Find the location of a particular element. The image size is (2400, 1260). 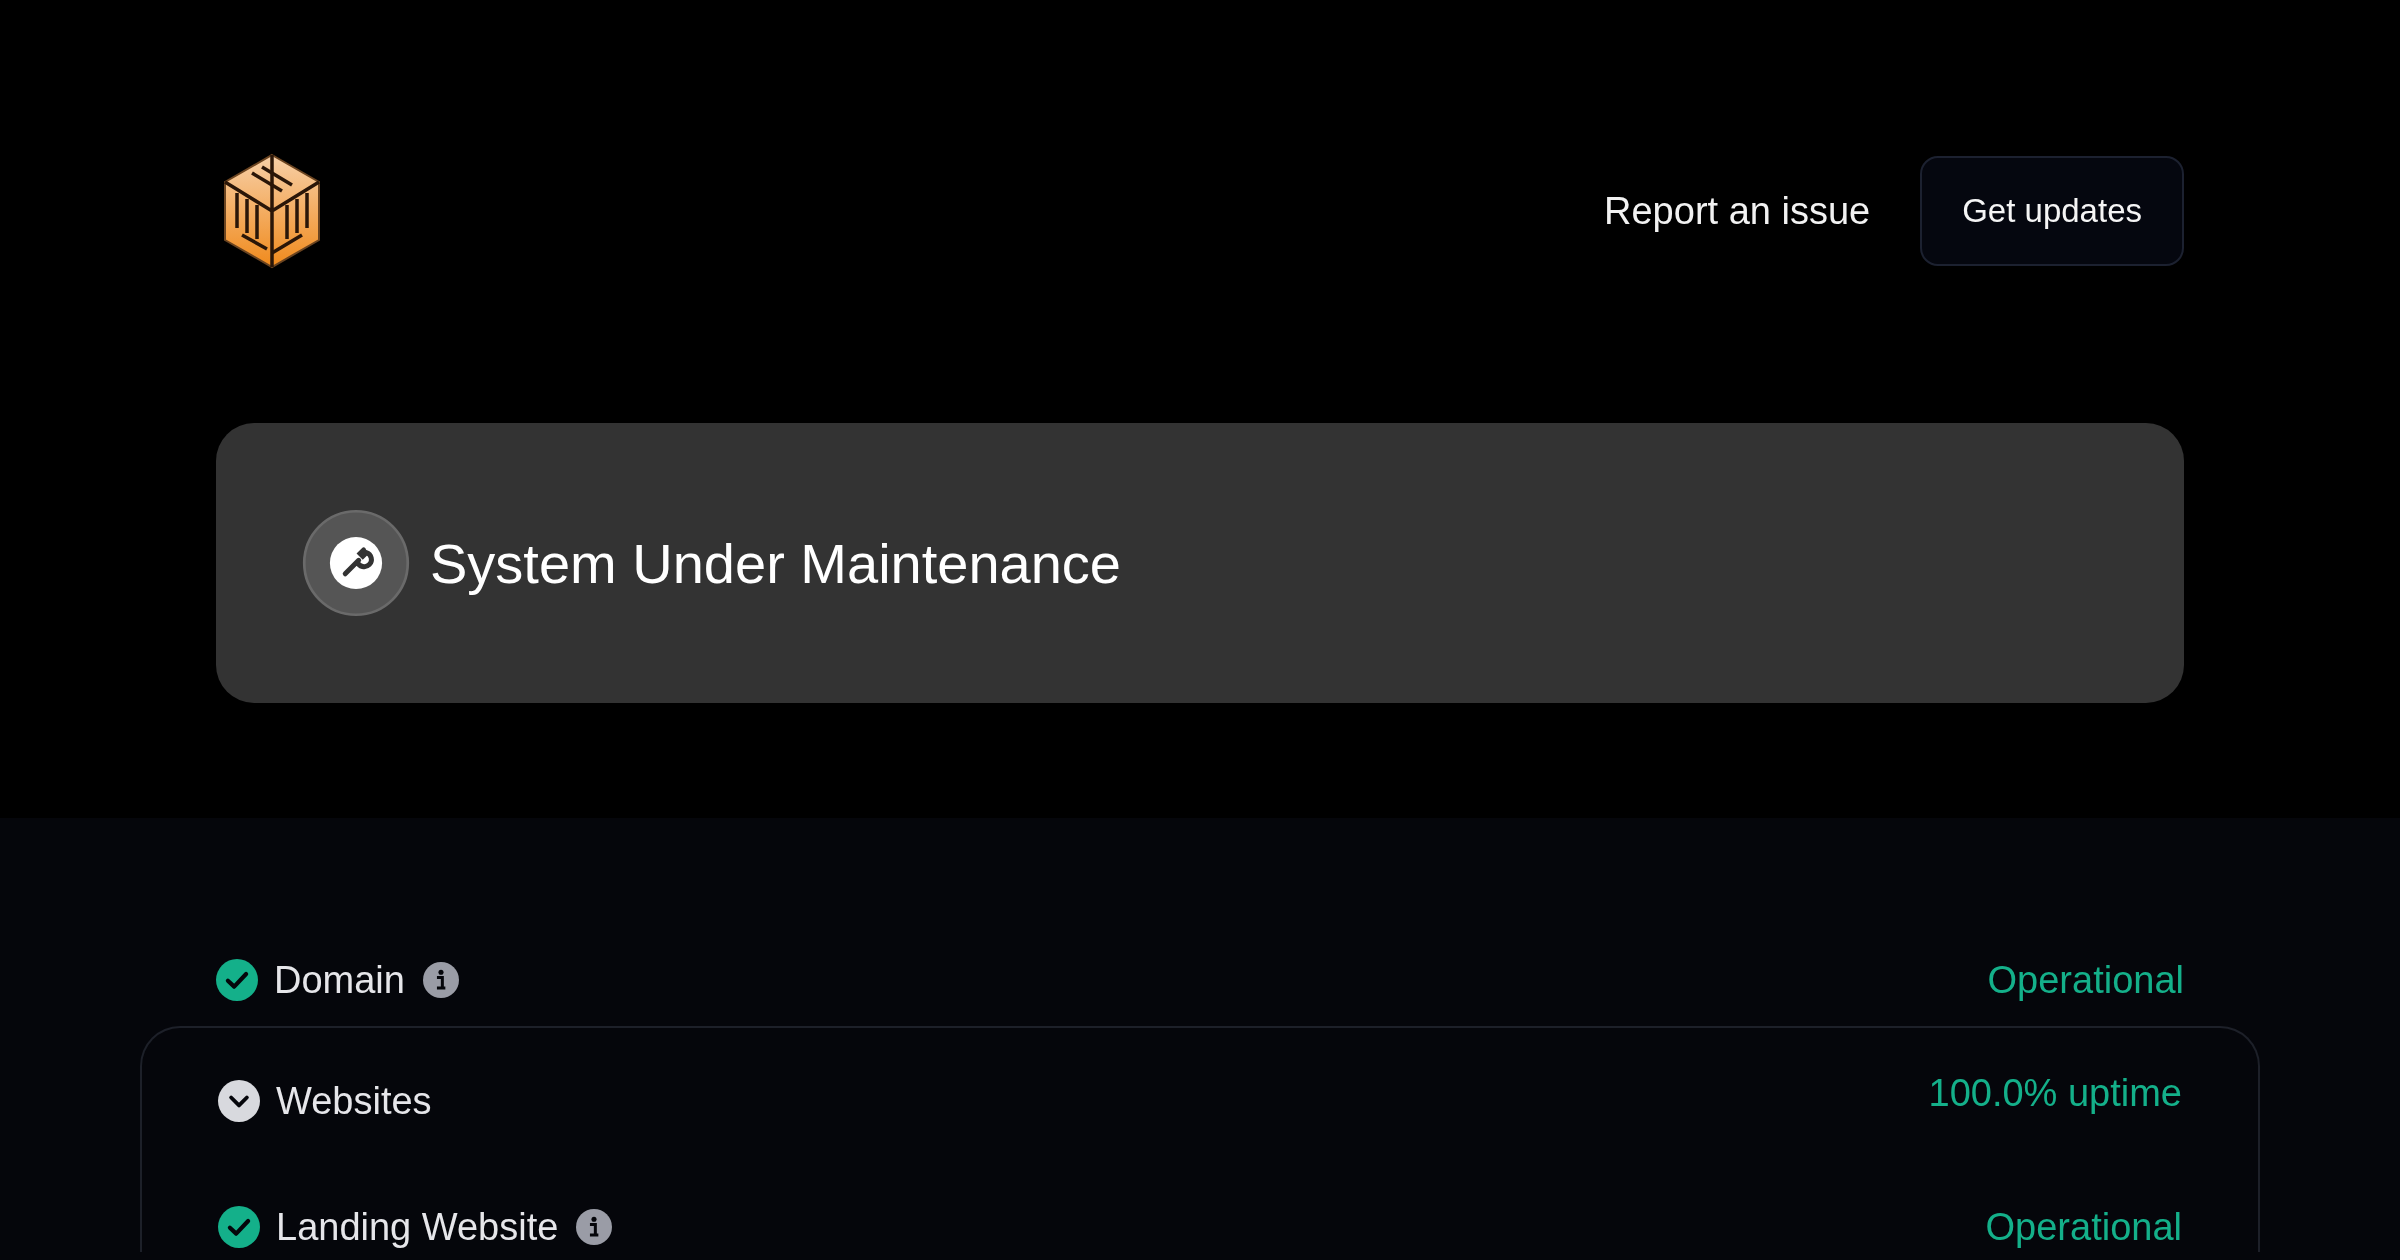

chevron-icon is located at coordinates (239, 1101).